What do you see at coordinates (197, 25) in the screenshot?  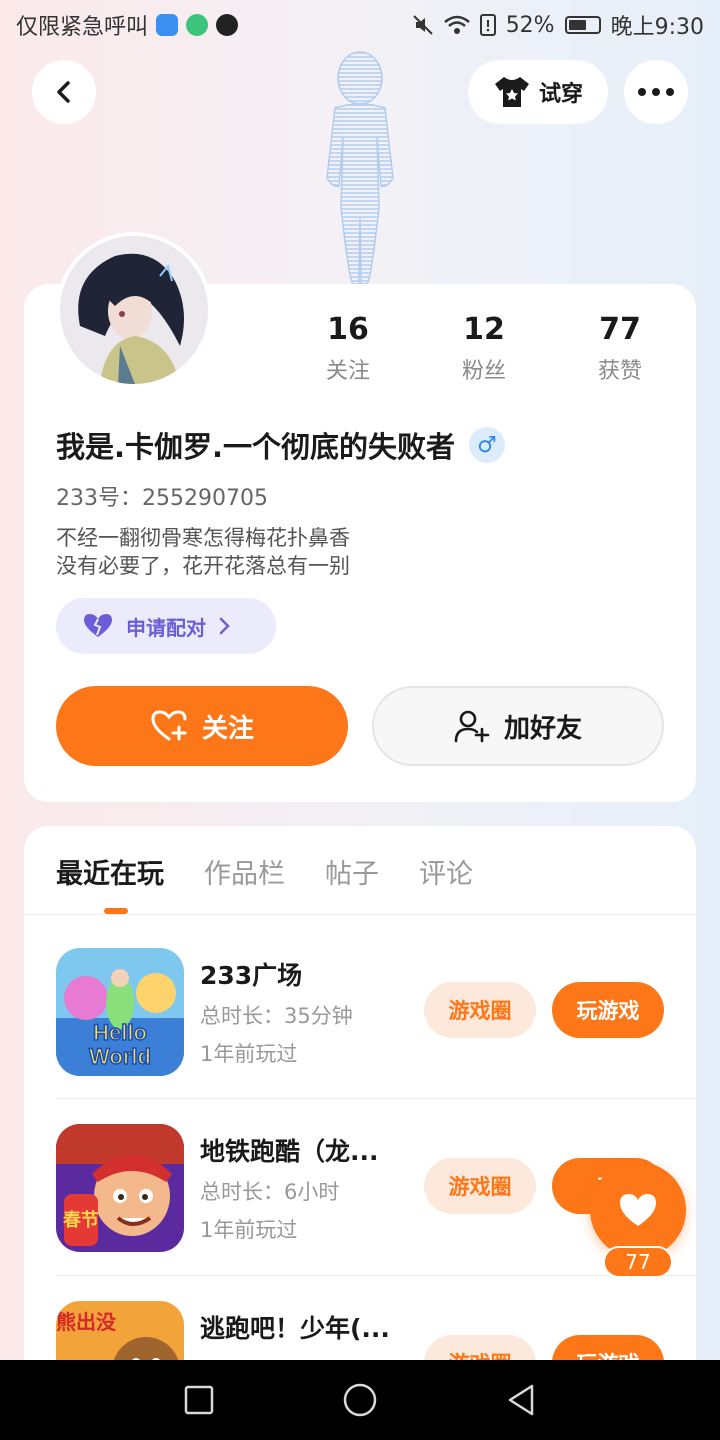 I see `potion-app-icon` at bounding box center [197, 25].